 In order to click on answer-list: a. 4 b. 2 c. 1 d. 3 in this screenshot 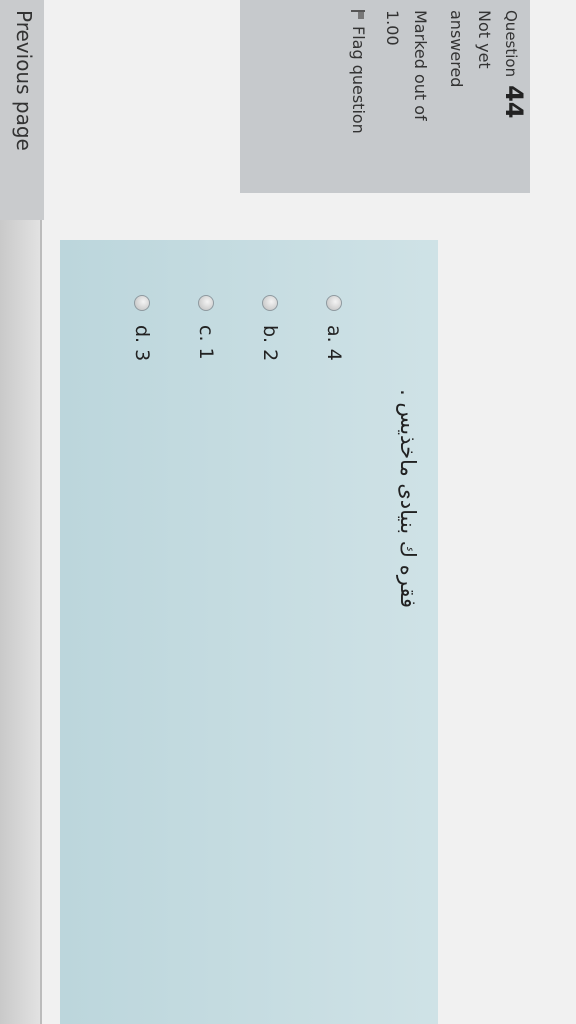, I will do `click(238, 328)`.